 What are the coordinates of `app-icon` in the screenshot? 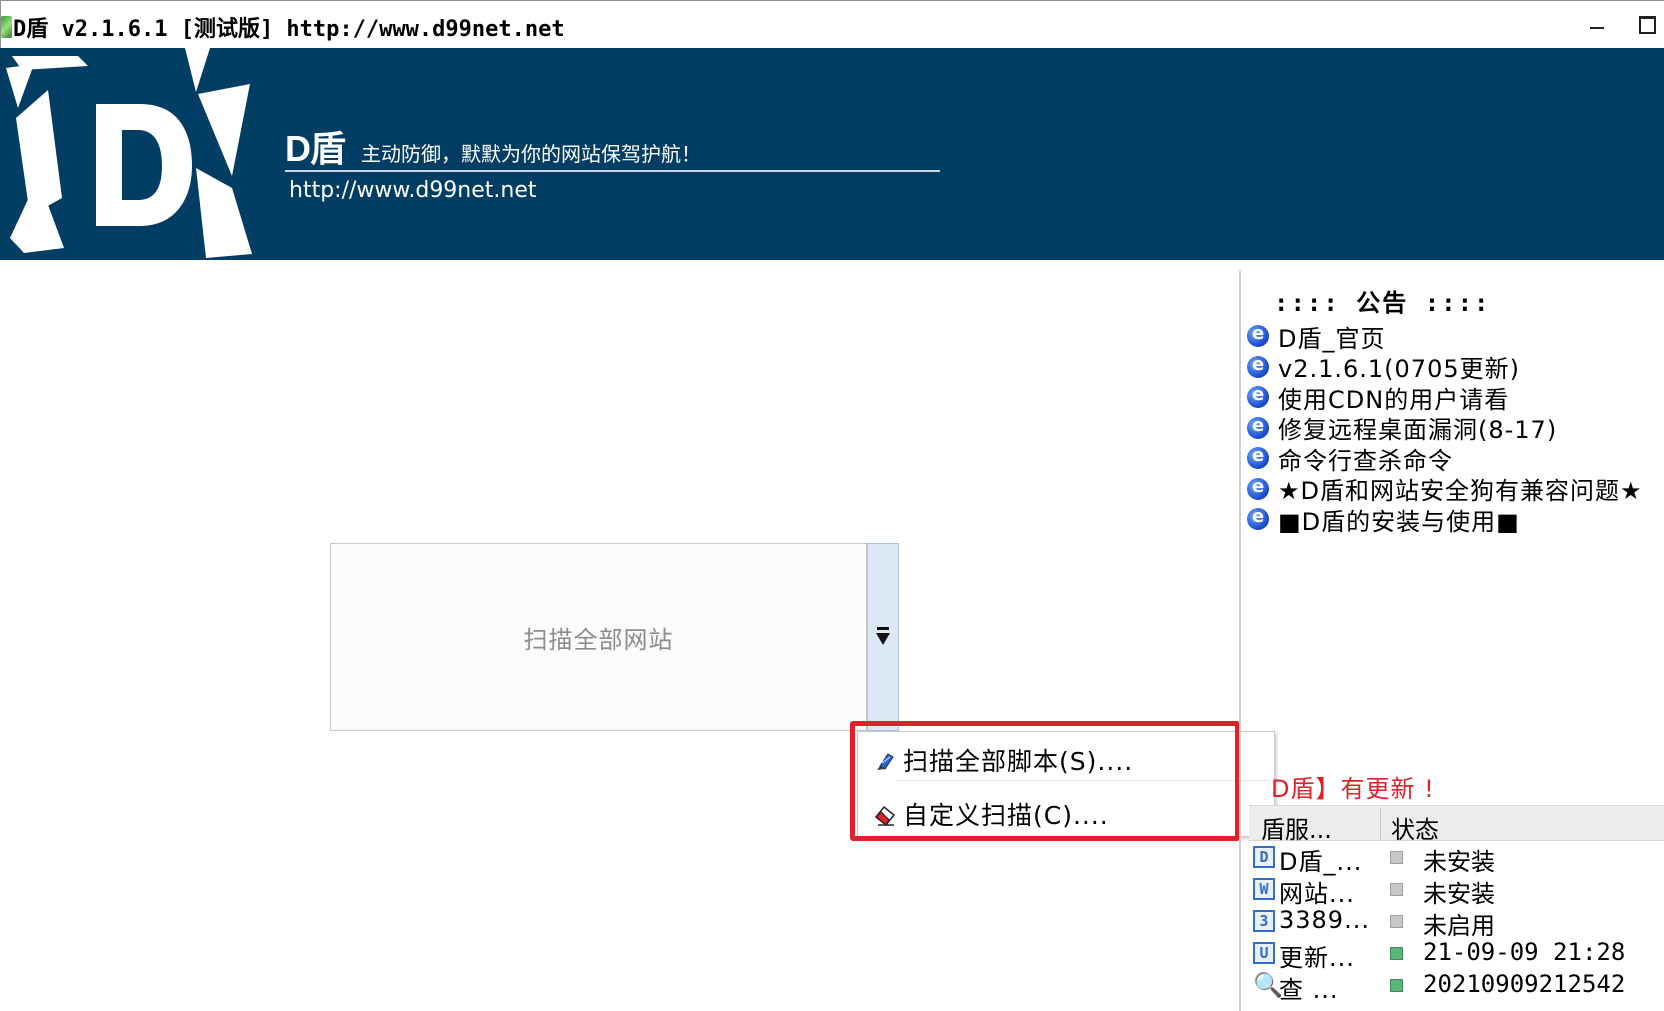 It's located at (6, 27).